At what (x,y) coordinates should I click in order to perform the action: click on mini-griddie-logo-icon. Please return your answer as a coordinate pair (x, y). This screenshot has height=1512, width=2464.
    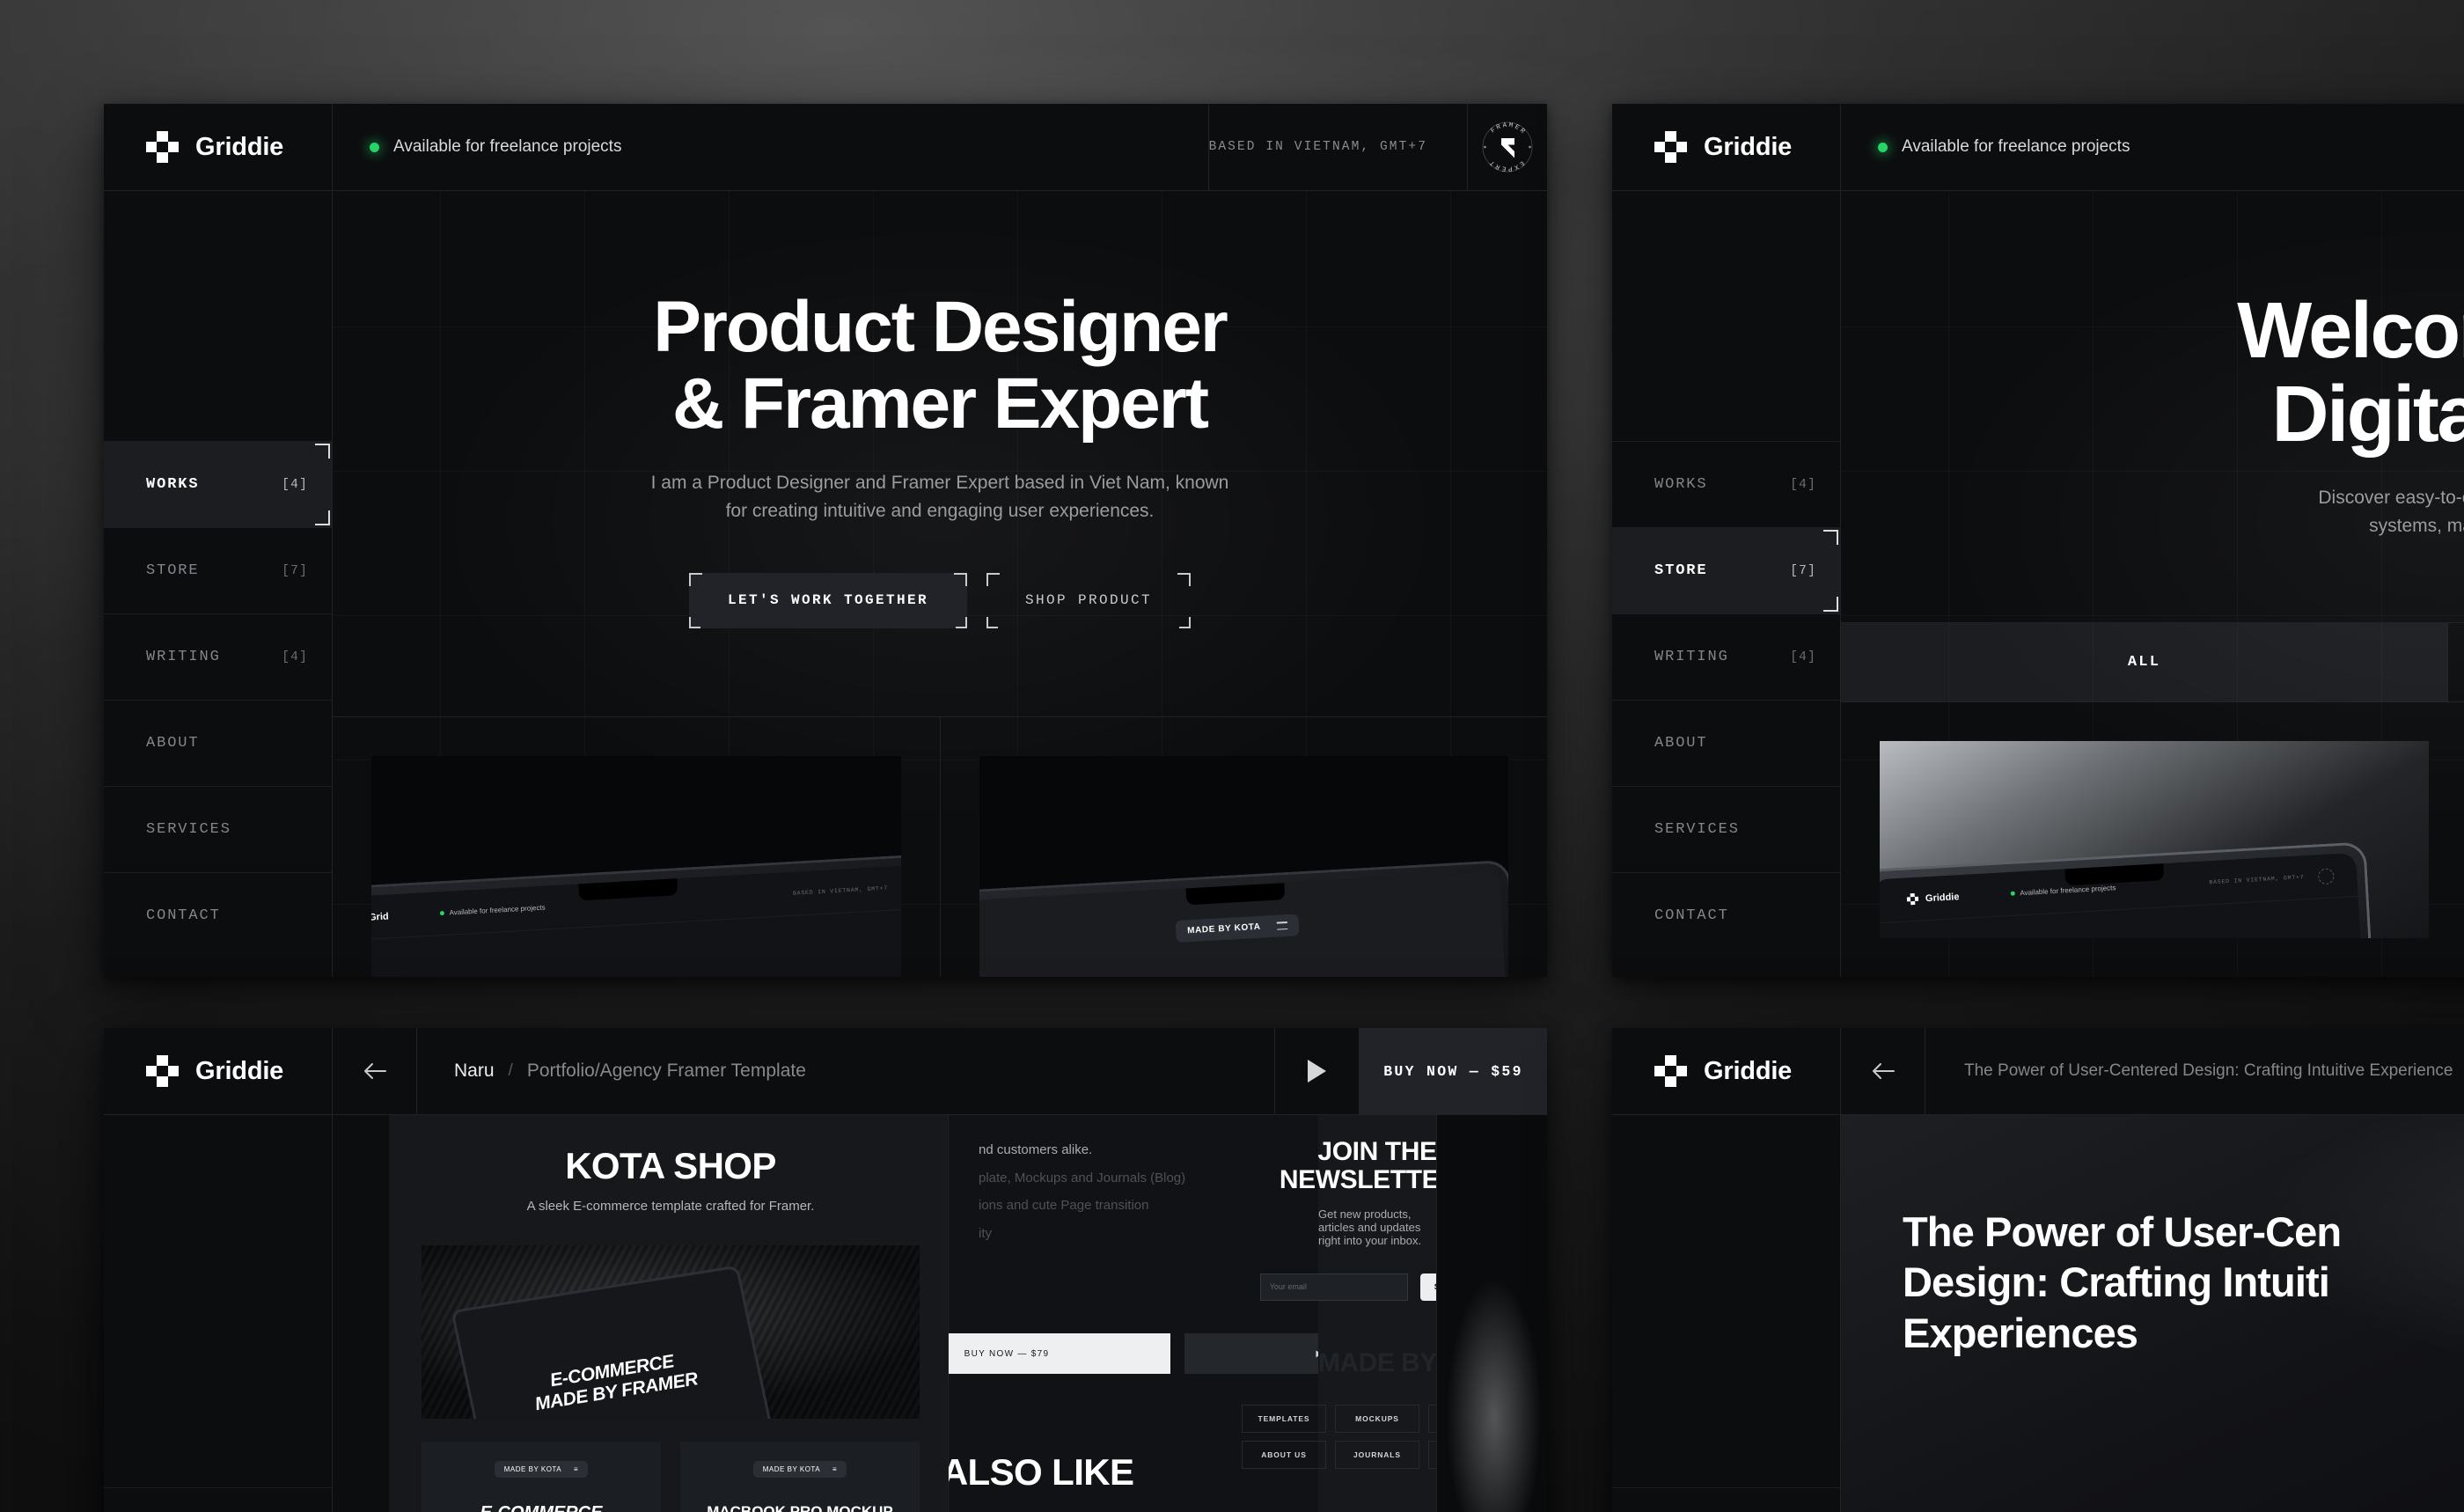
    Looking at the image, I should click on (1912, 899).